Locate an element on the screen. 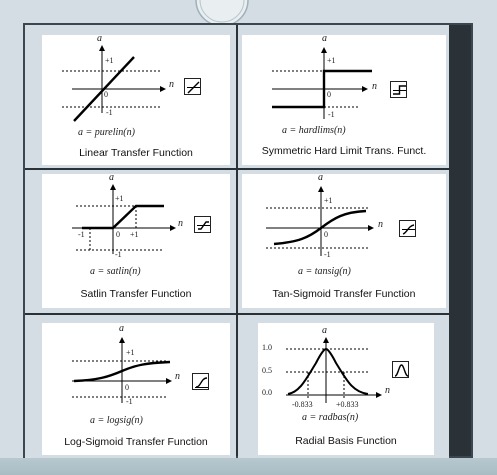  formula-hardlims: a = hardlims(n) is located at coordinates (314, 130).